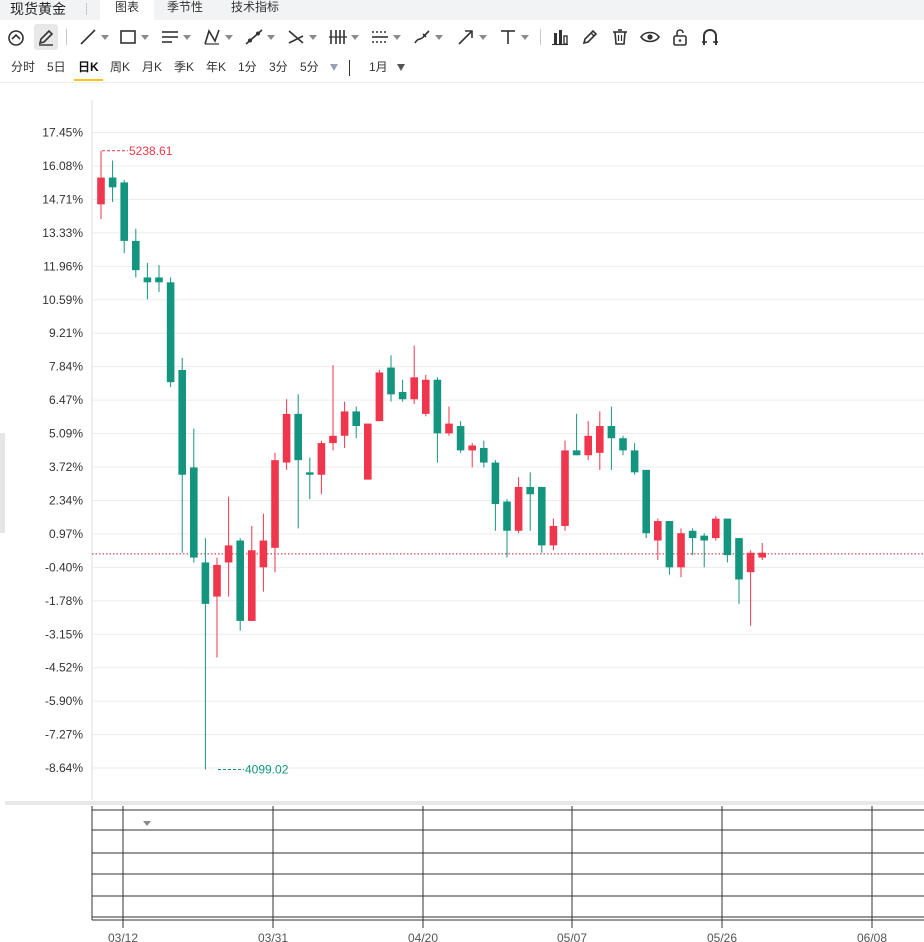 Image resolution: width=924 pixels, height=942 pixels. What do you see at coordinates (64, 701) in the screenshot?
I see `y-tick-label: -5.90%` at bounding box center [64, 701].